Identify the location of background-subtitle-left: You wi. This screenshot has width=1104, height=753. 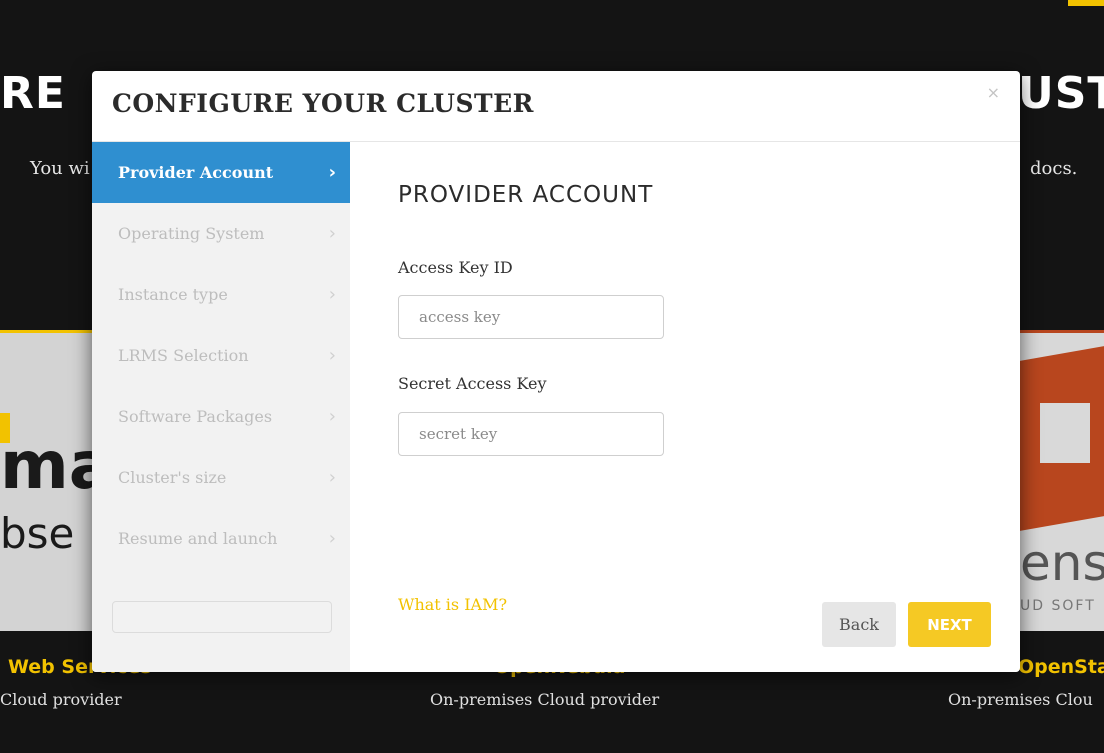
(60, 168).